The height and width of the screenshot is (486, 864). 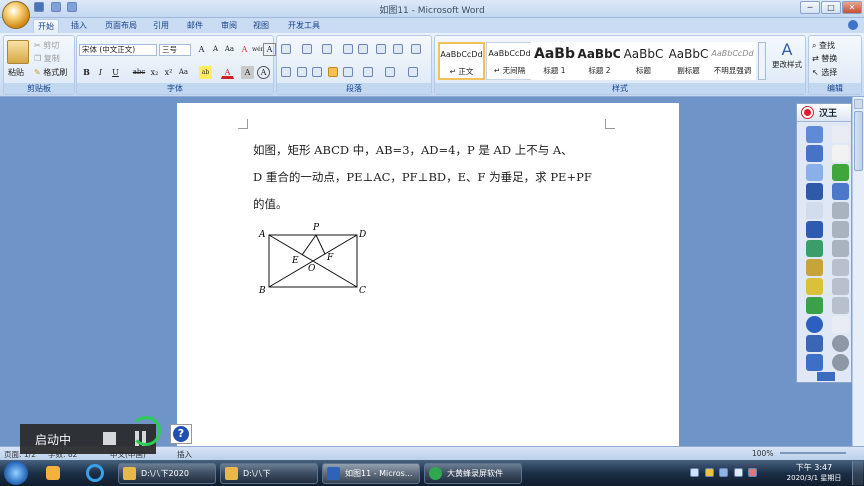 What do you see at coordinates (139, 72) in the screenshot?
I see `strikethrough-button: abc` at bounding box center [139, 72].